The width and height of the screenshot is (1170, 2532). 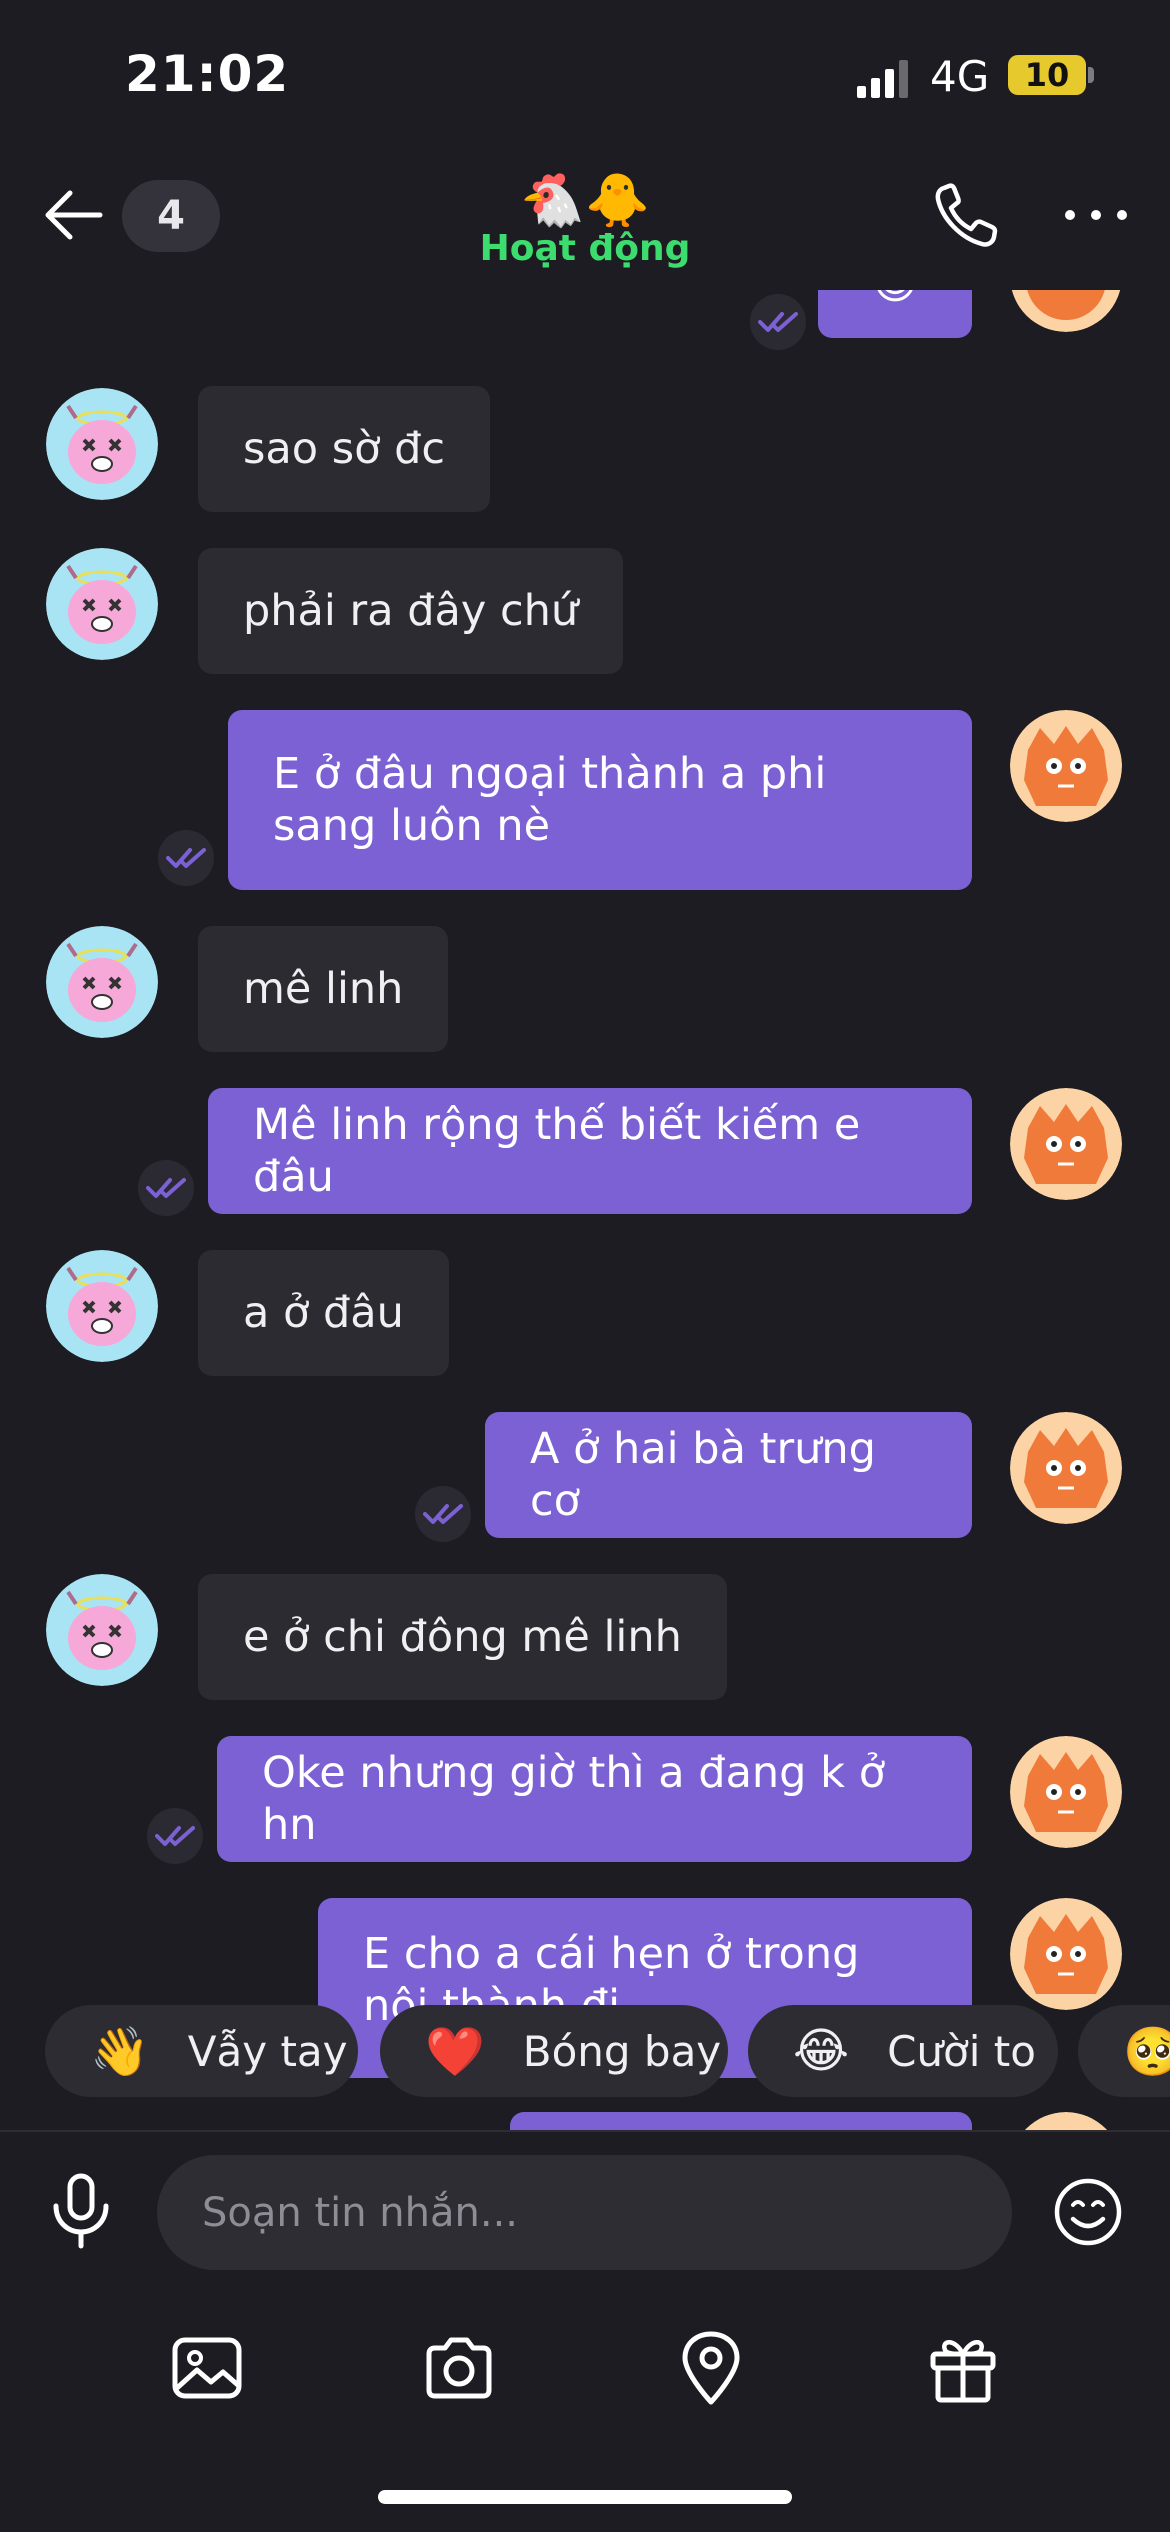 What do you see at coordinates (1096, 215) in the screenshot?
I see `more-options-icon` at bounding box center [1096, 215].